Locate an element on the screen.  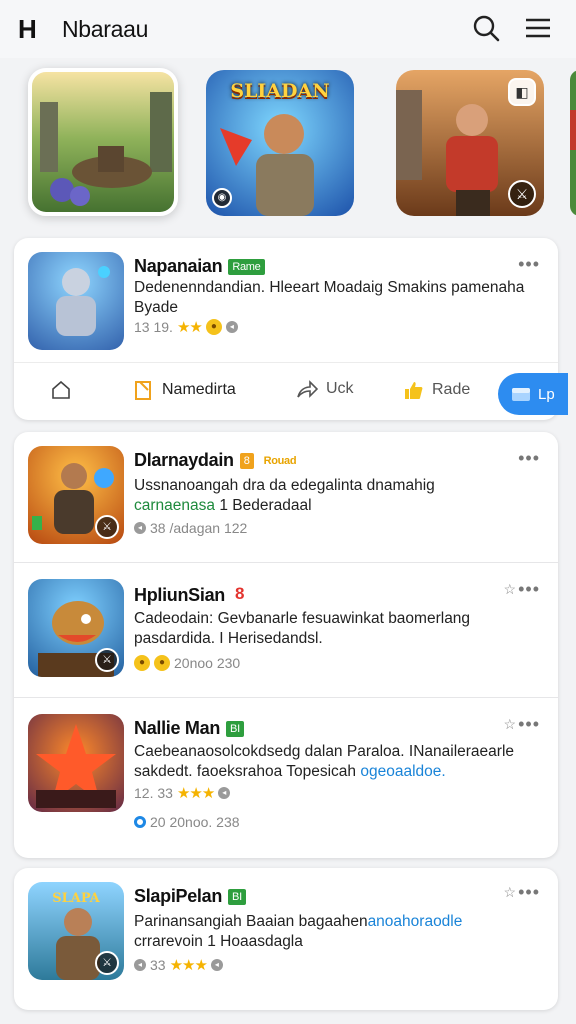
meta-text: 12. 33 is located at coordinates (153, 793).